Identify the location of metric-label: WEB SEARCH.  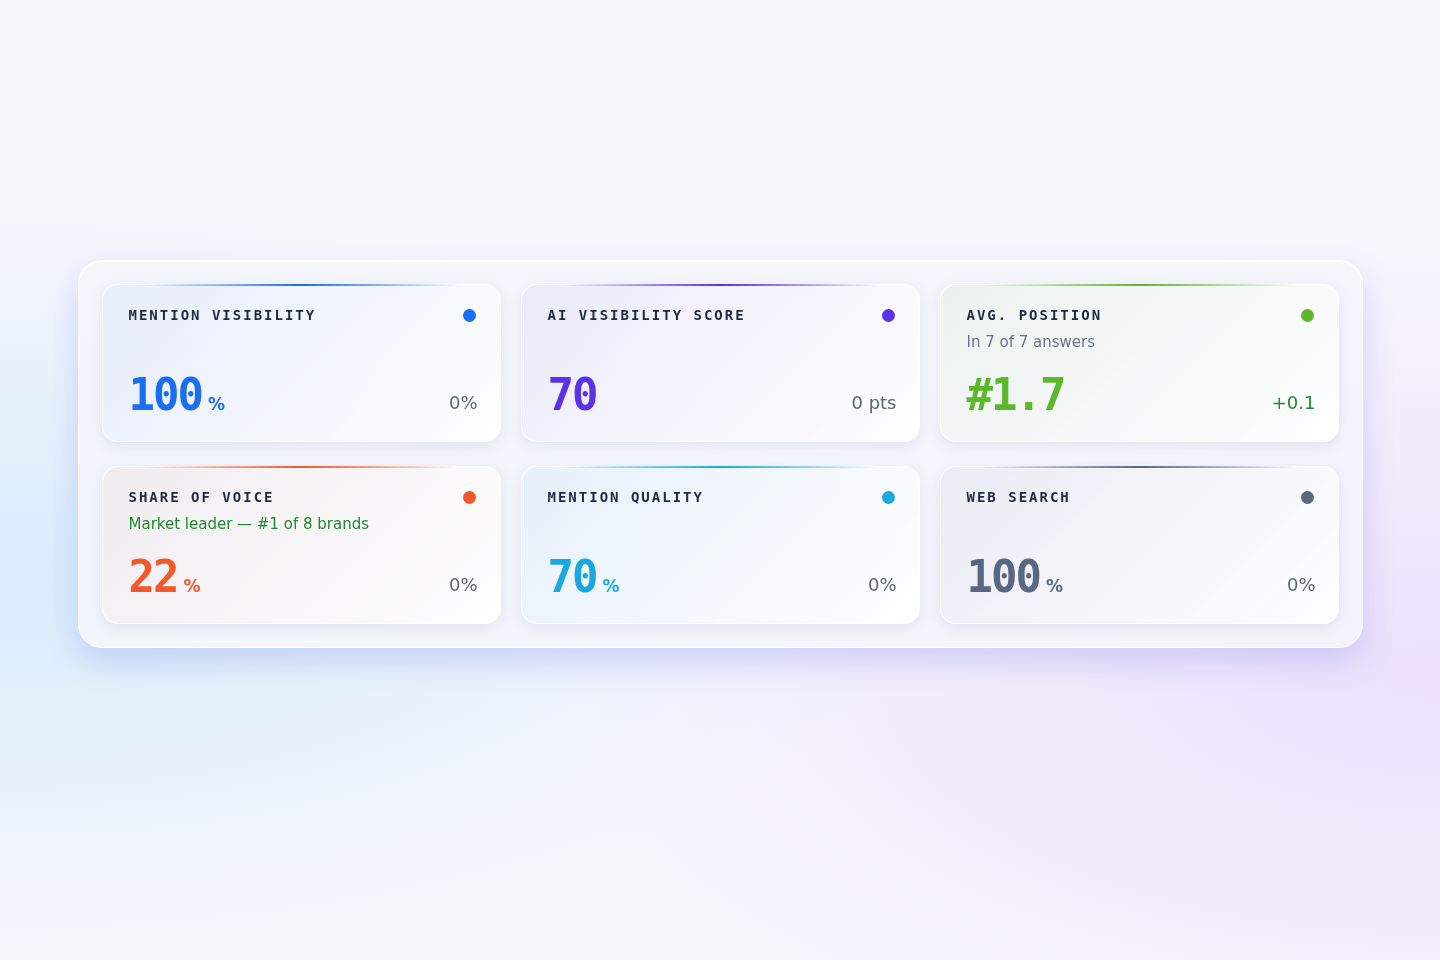
(1018, 497).